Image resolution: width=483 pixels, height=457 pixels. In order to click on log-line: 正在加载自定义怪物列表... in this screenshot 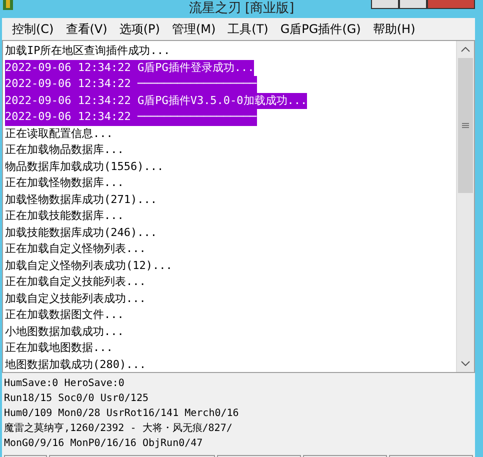, I will do `click(75, 249)`.